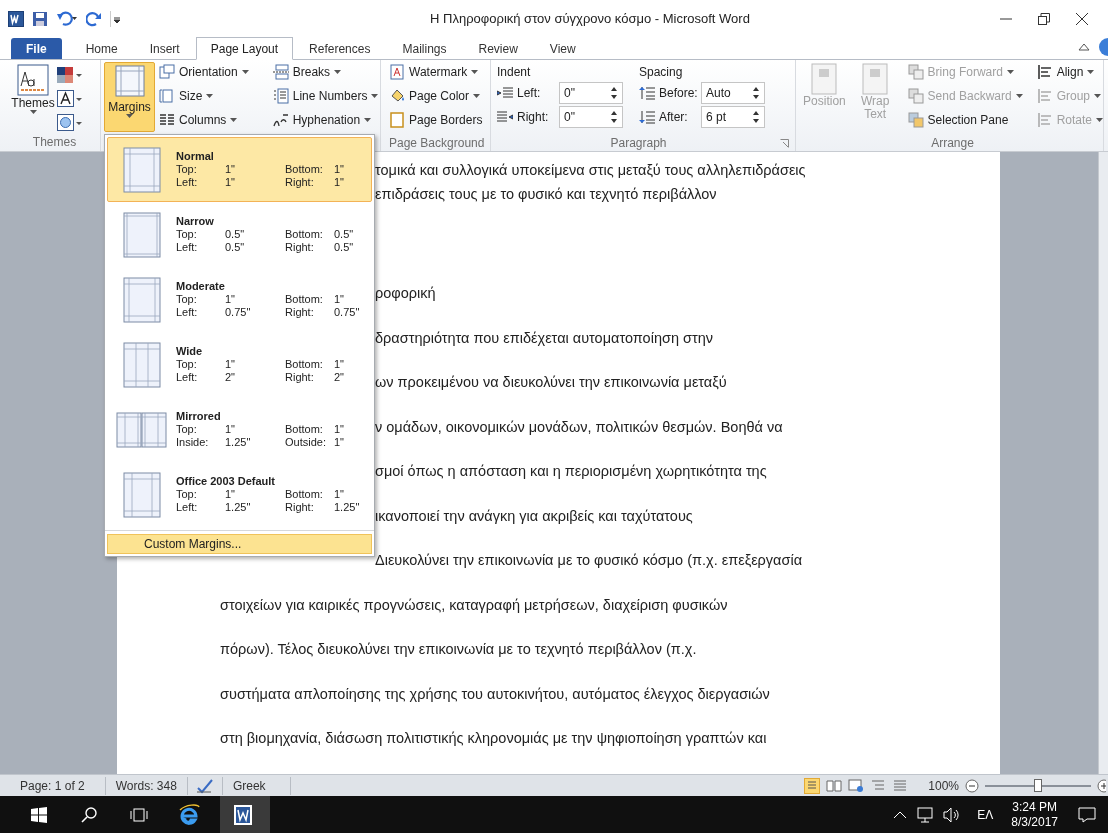 Image resolution: width=1108 pixels, height=833 pixels. I want to click on browser-icon, so click(189, 814).